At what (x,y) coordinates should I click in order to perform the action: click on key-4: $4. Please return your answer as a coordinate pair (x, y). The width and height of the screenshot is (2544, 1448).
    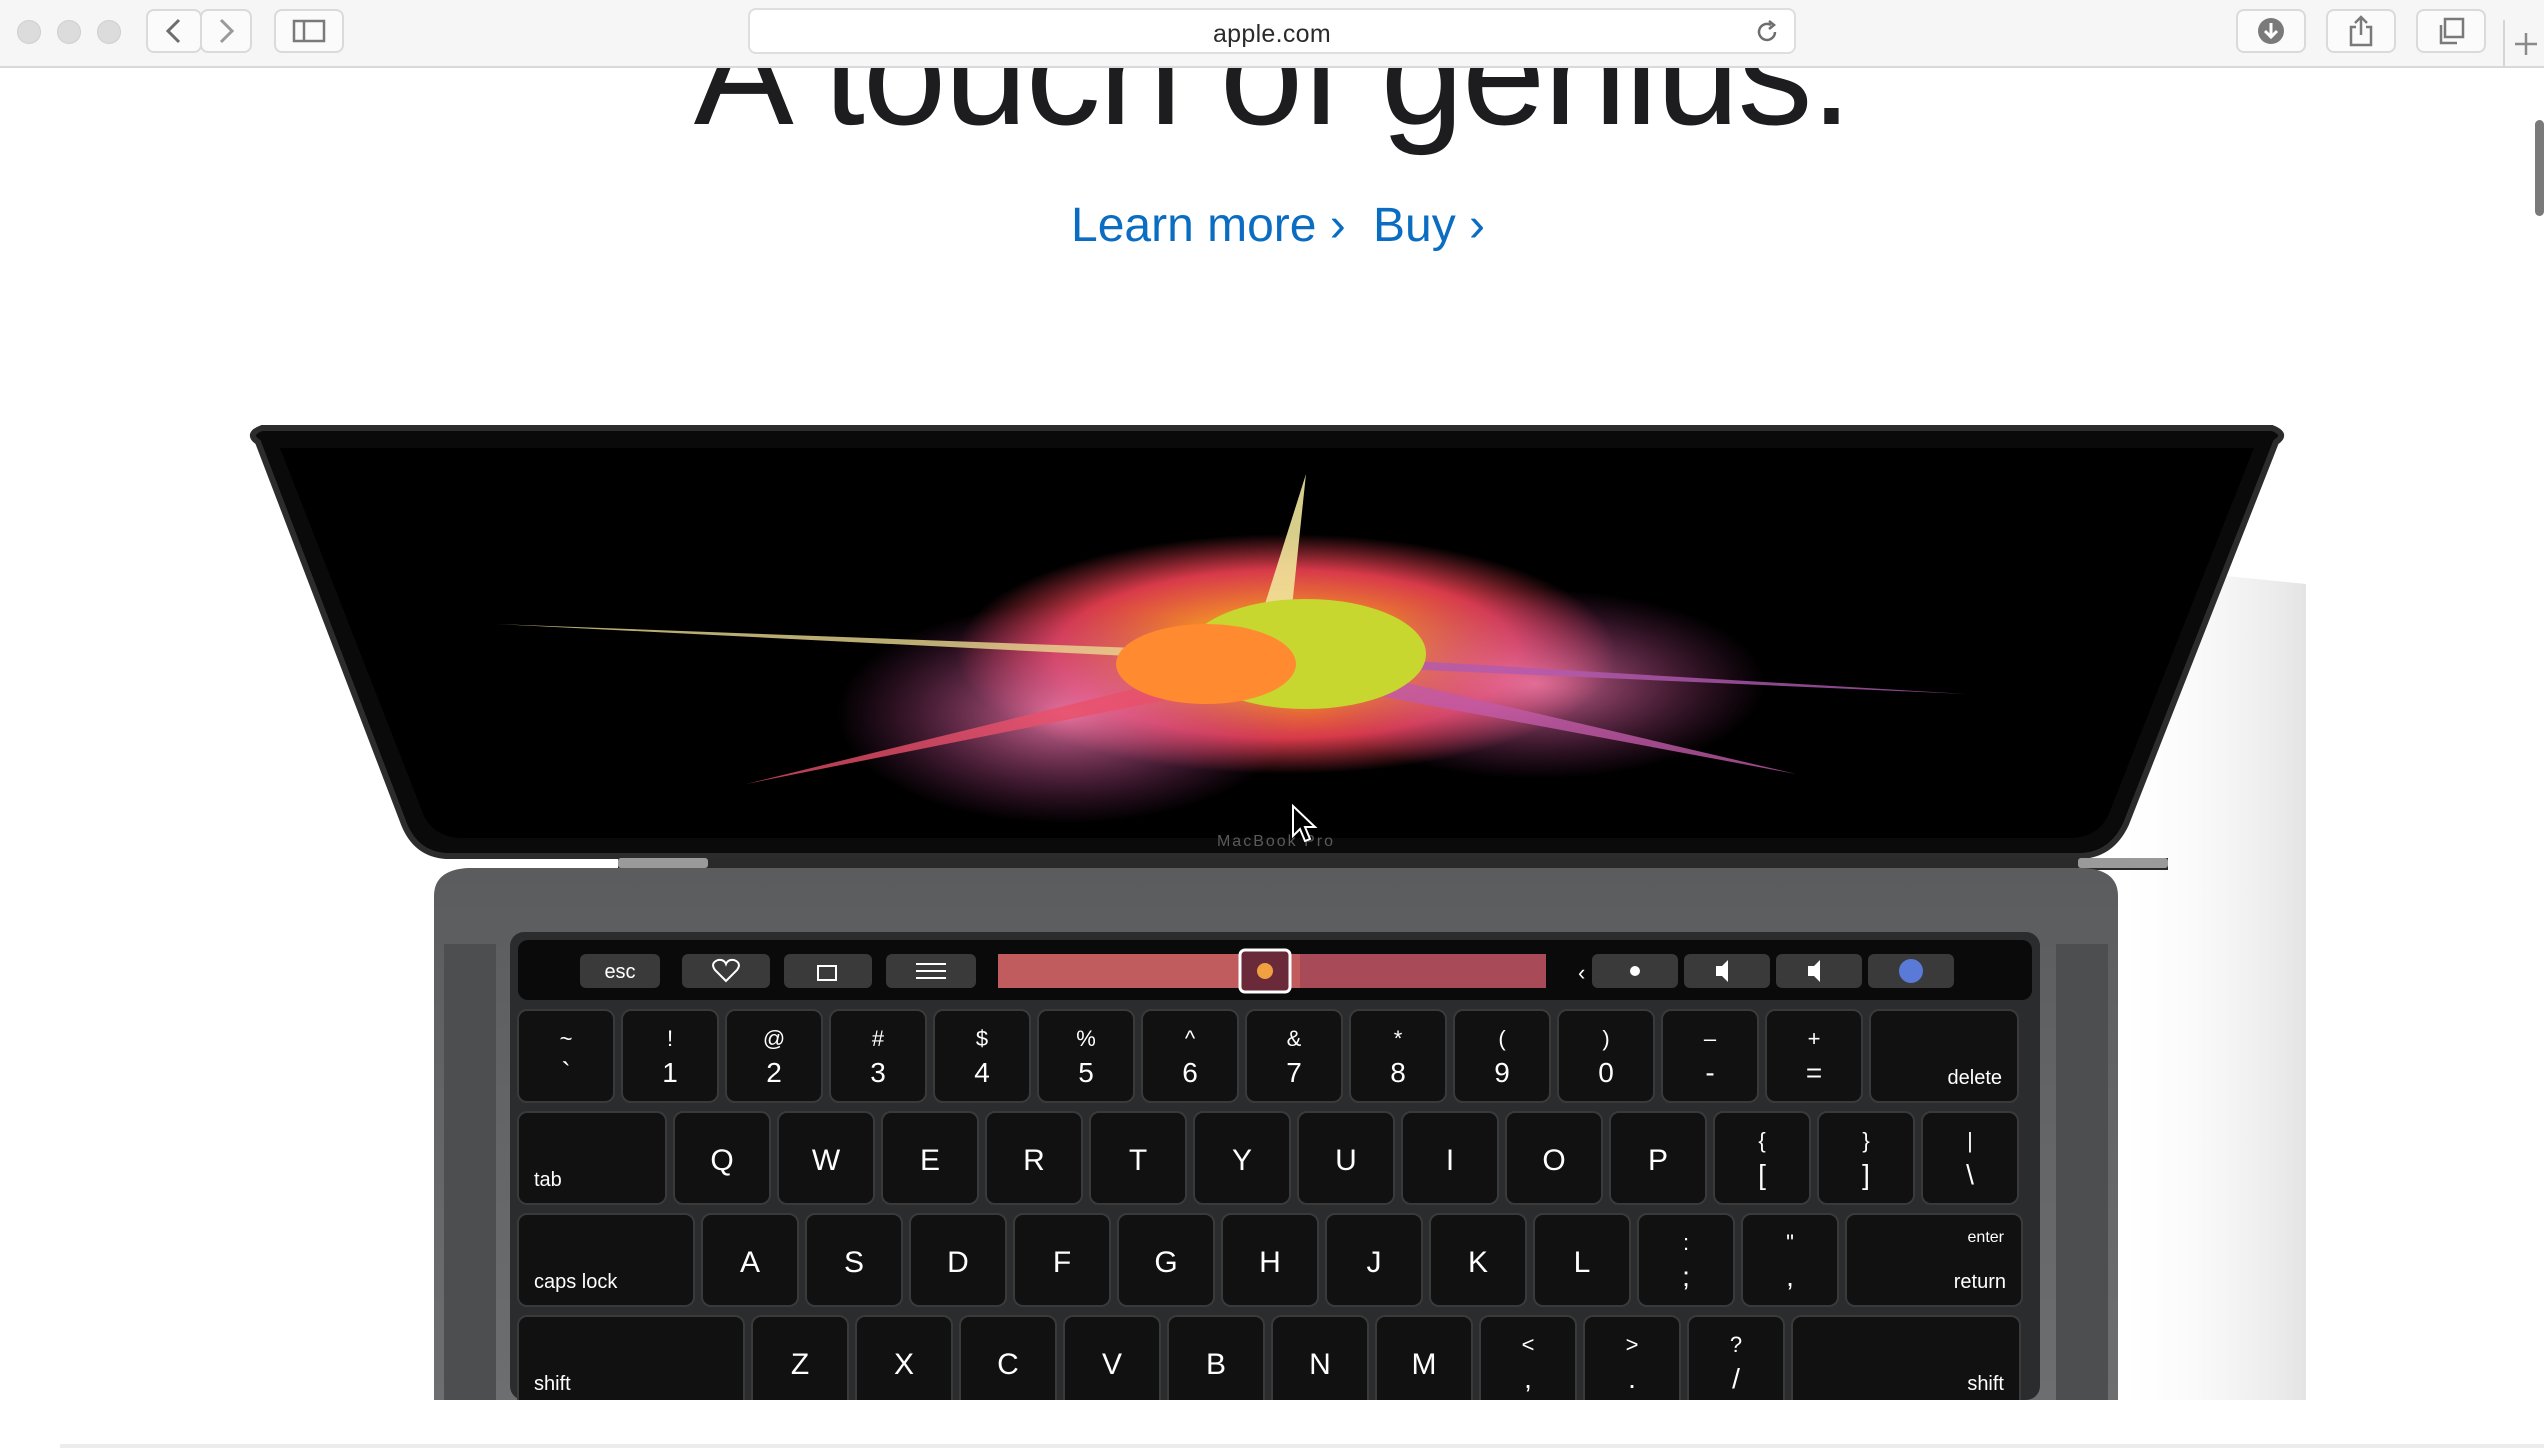
    Looking at the image, I should click on (982, 1056).